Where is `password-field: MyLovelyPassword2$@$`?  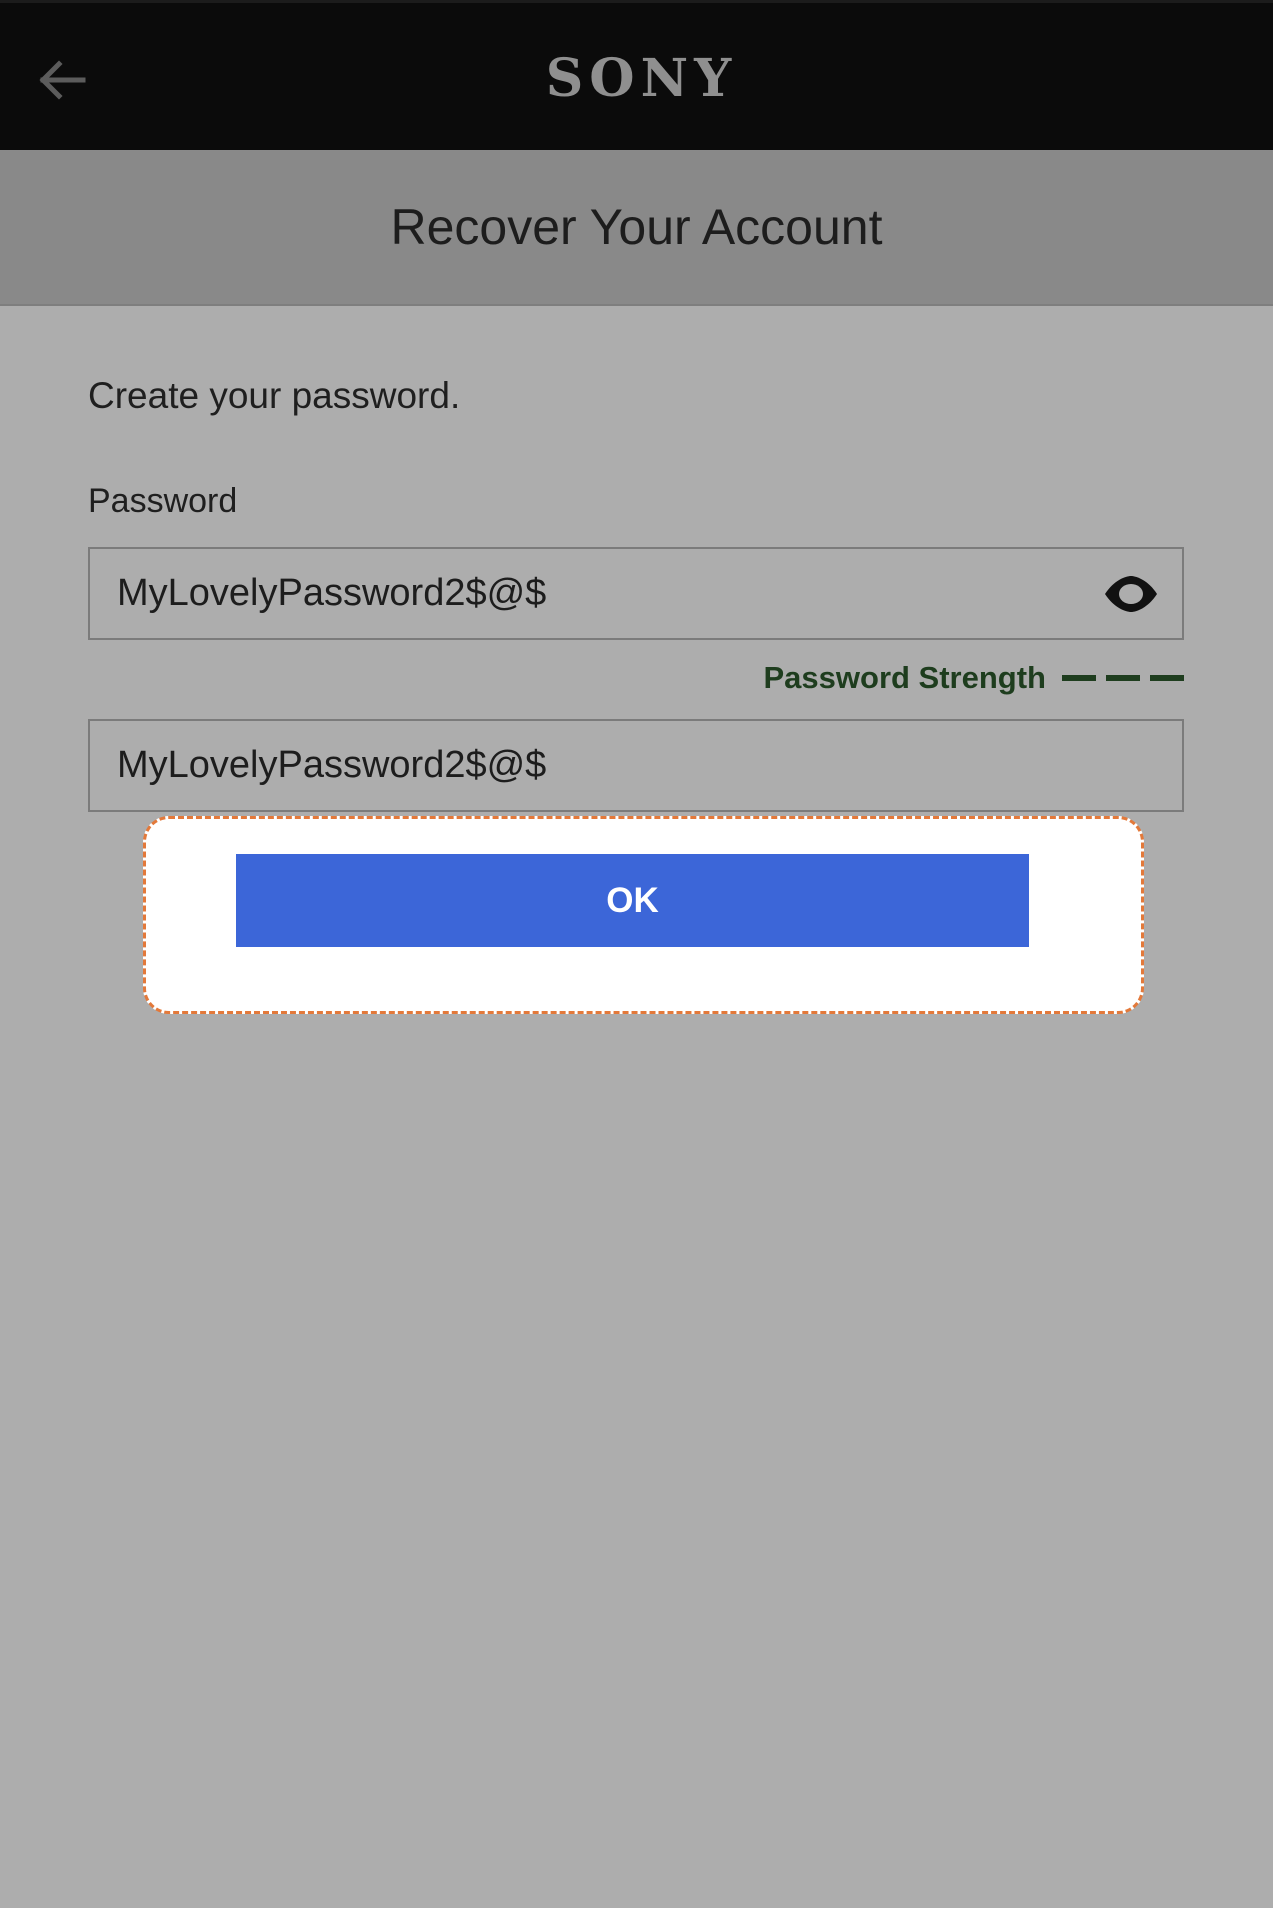 password-field: MyLovelyPassword2$@$ is located at coordinates (636, 593).